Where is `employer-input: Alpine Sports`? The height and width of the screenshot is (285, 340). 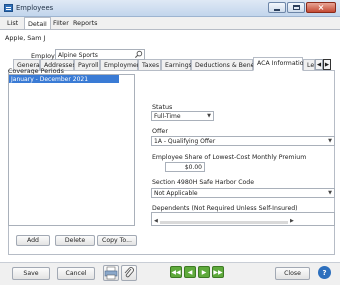 employer-input: Alpine Sports is located at coordinates (100, 54).